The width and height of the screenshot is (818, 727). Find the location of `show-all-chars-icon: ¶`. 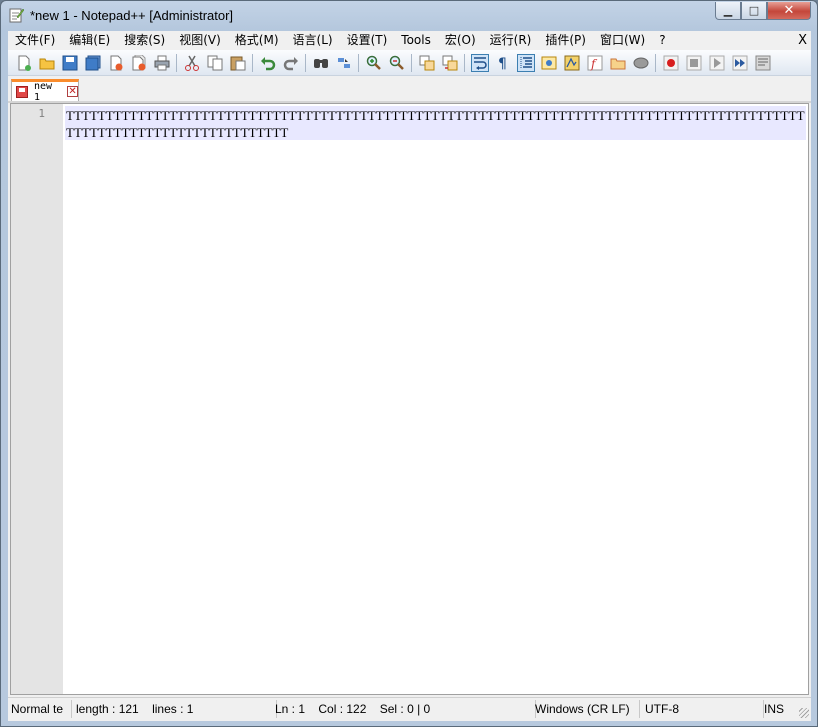

show-all-chars-icon: ¶ is located at coordinates (503, 63).